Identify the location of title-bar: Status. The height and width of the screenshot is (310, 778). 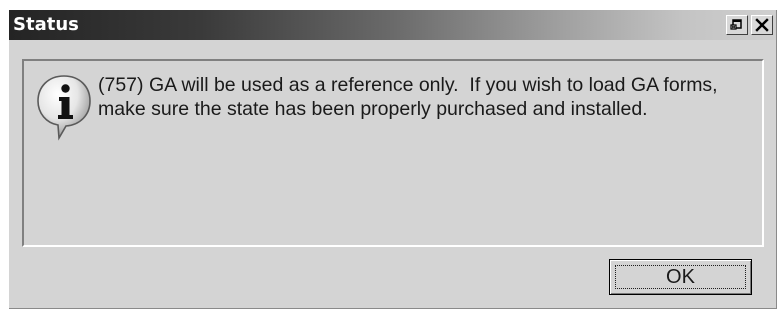
(392, 25).